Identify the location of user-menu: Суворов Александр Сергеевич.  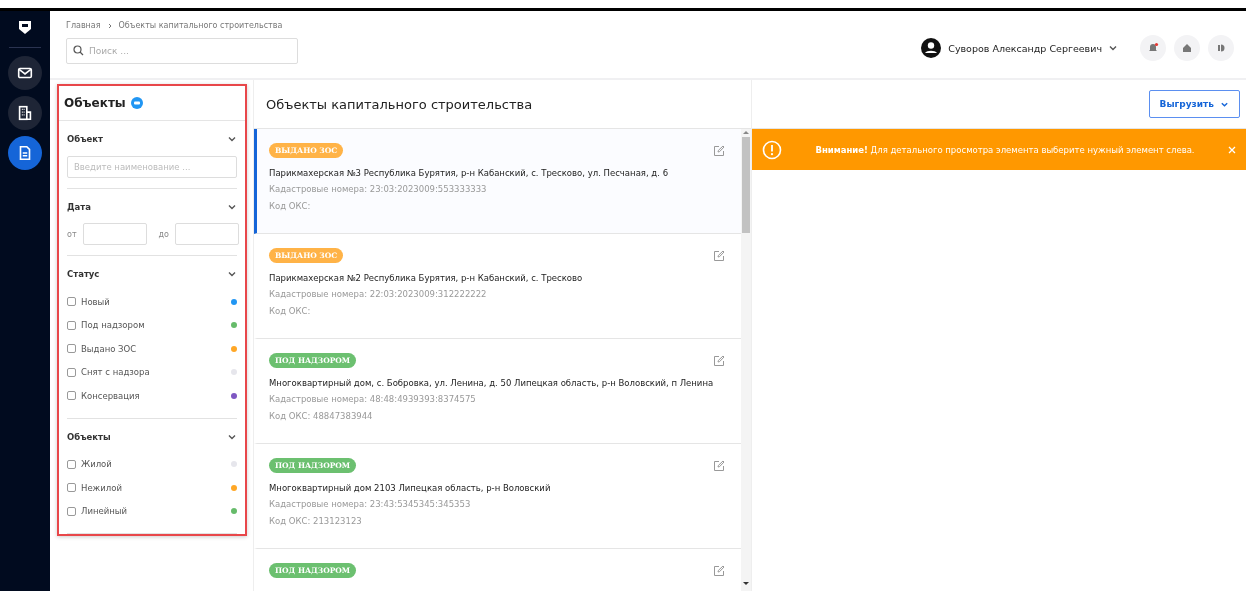
(1019, 48).